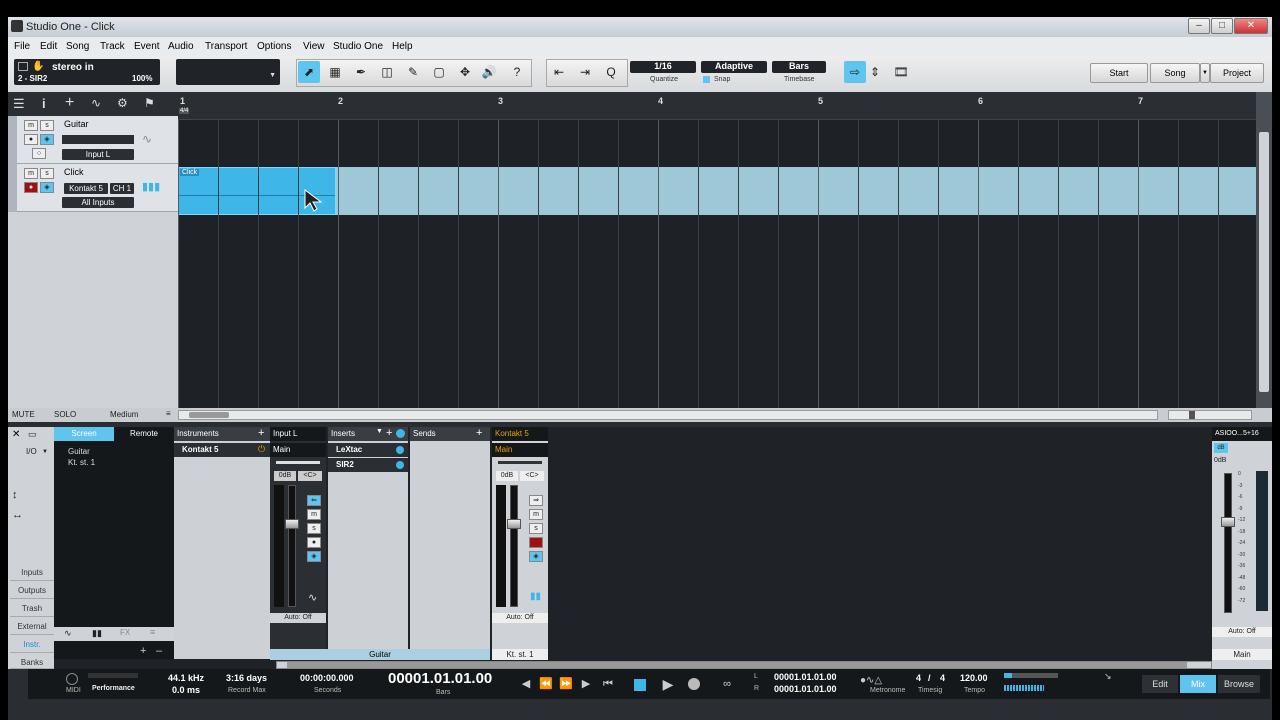 The height and width of the screenshot is (720, 1280). I want to click on channel-name-kontakt: Kt. st. 1, so click(520, 654).